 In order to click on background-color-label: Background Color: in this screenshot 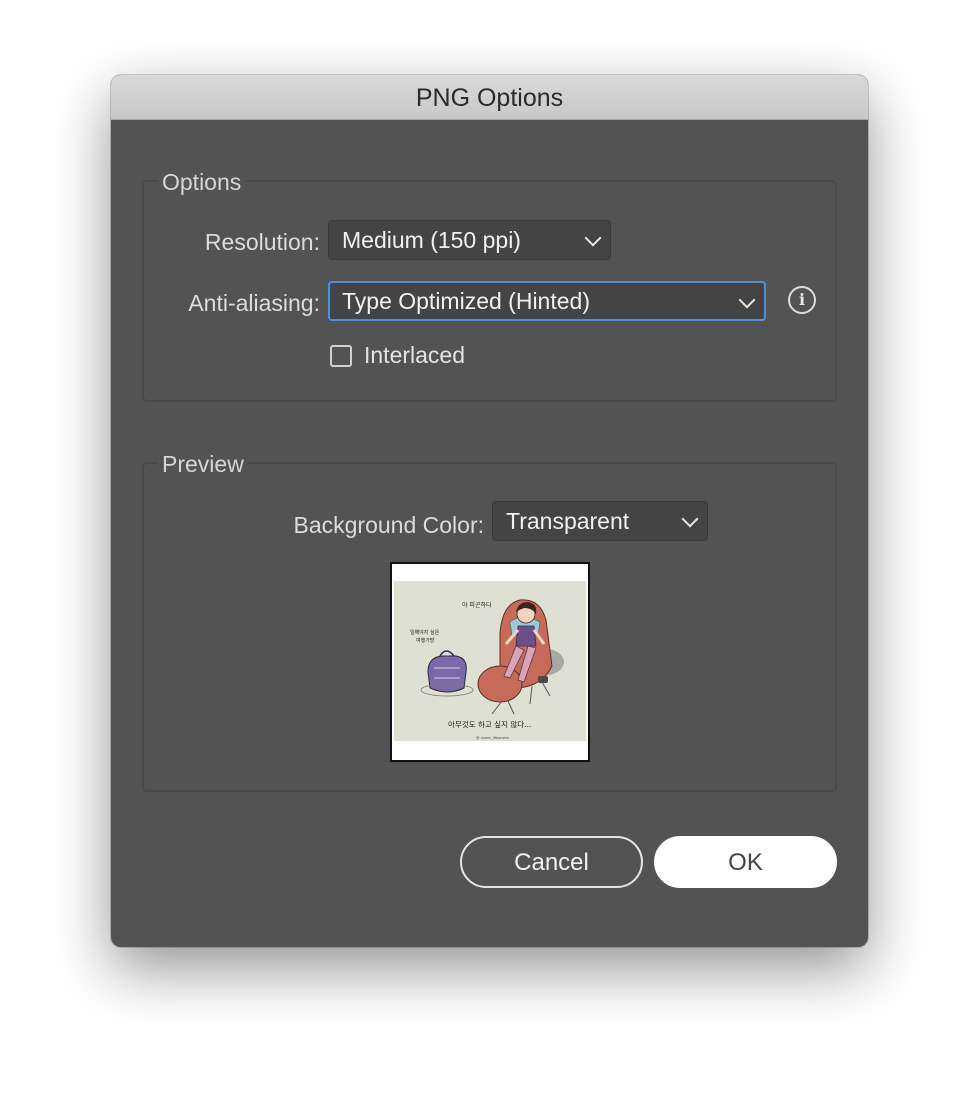, I will do `click(389, 525)`.